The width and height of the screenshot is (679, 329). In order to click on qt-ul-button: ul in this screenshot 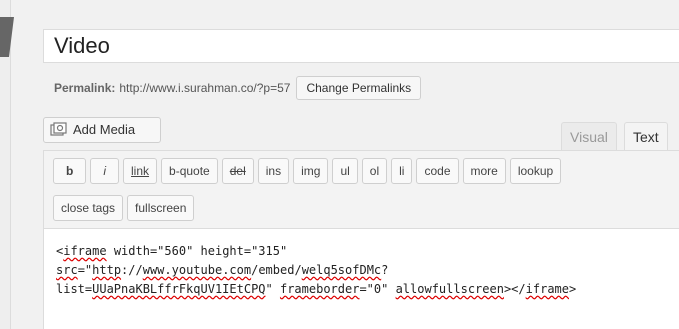, I will do `click(345, 171)`.